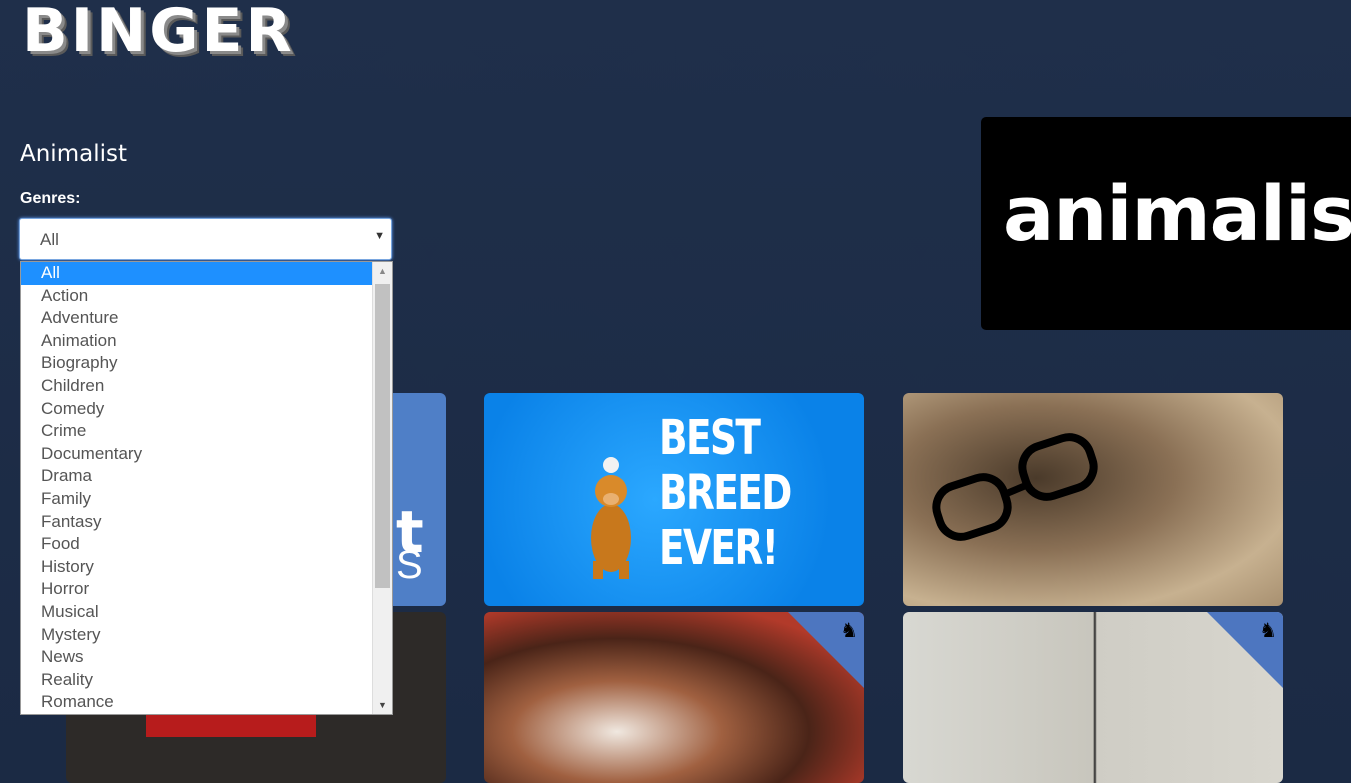  Describe the element at coordinates (196, 341) in the screenshot. I see `genre-option-animation: Animation` at that location.